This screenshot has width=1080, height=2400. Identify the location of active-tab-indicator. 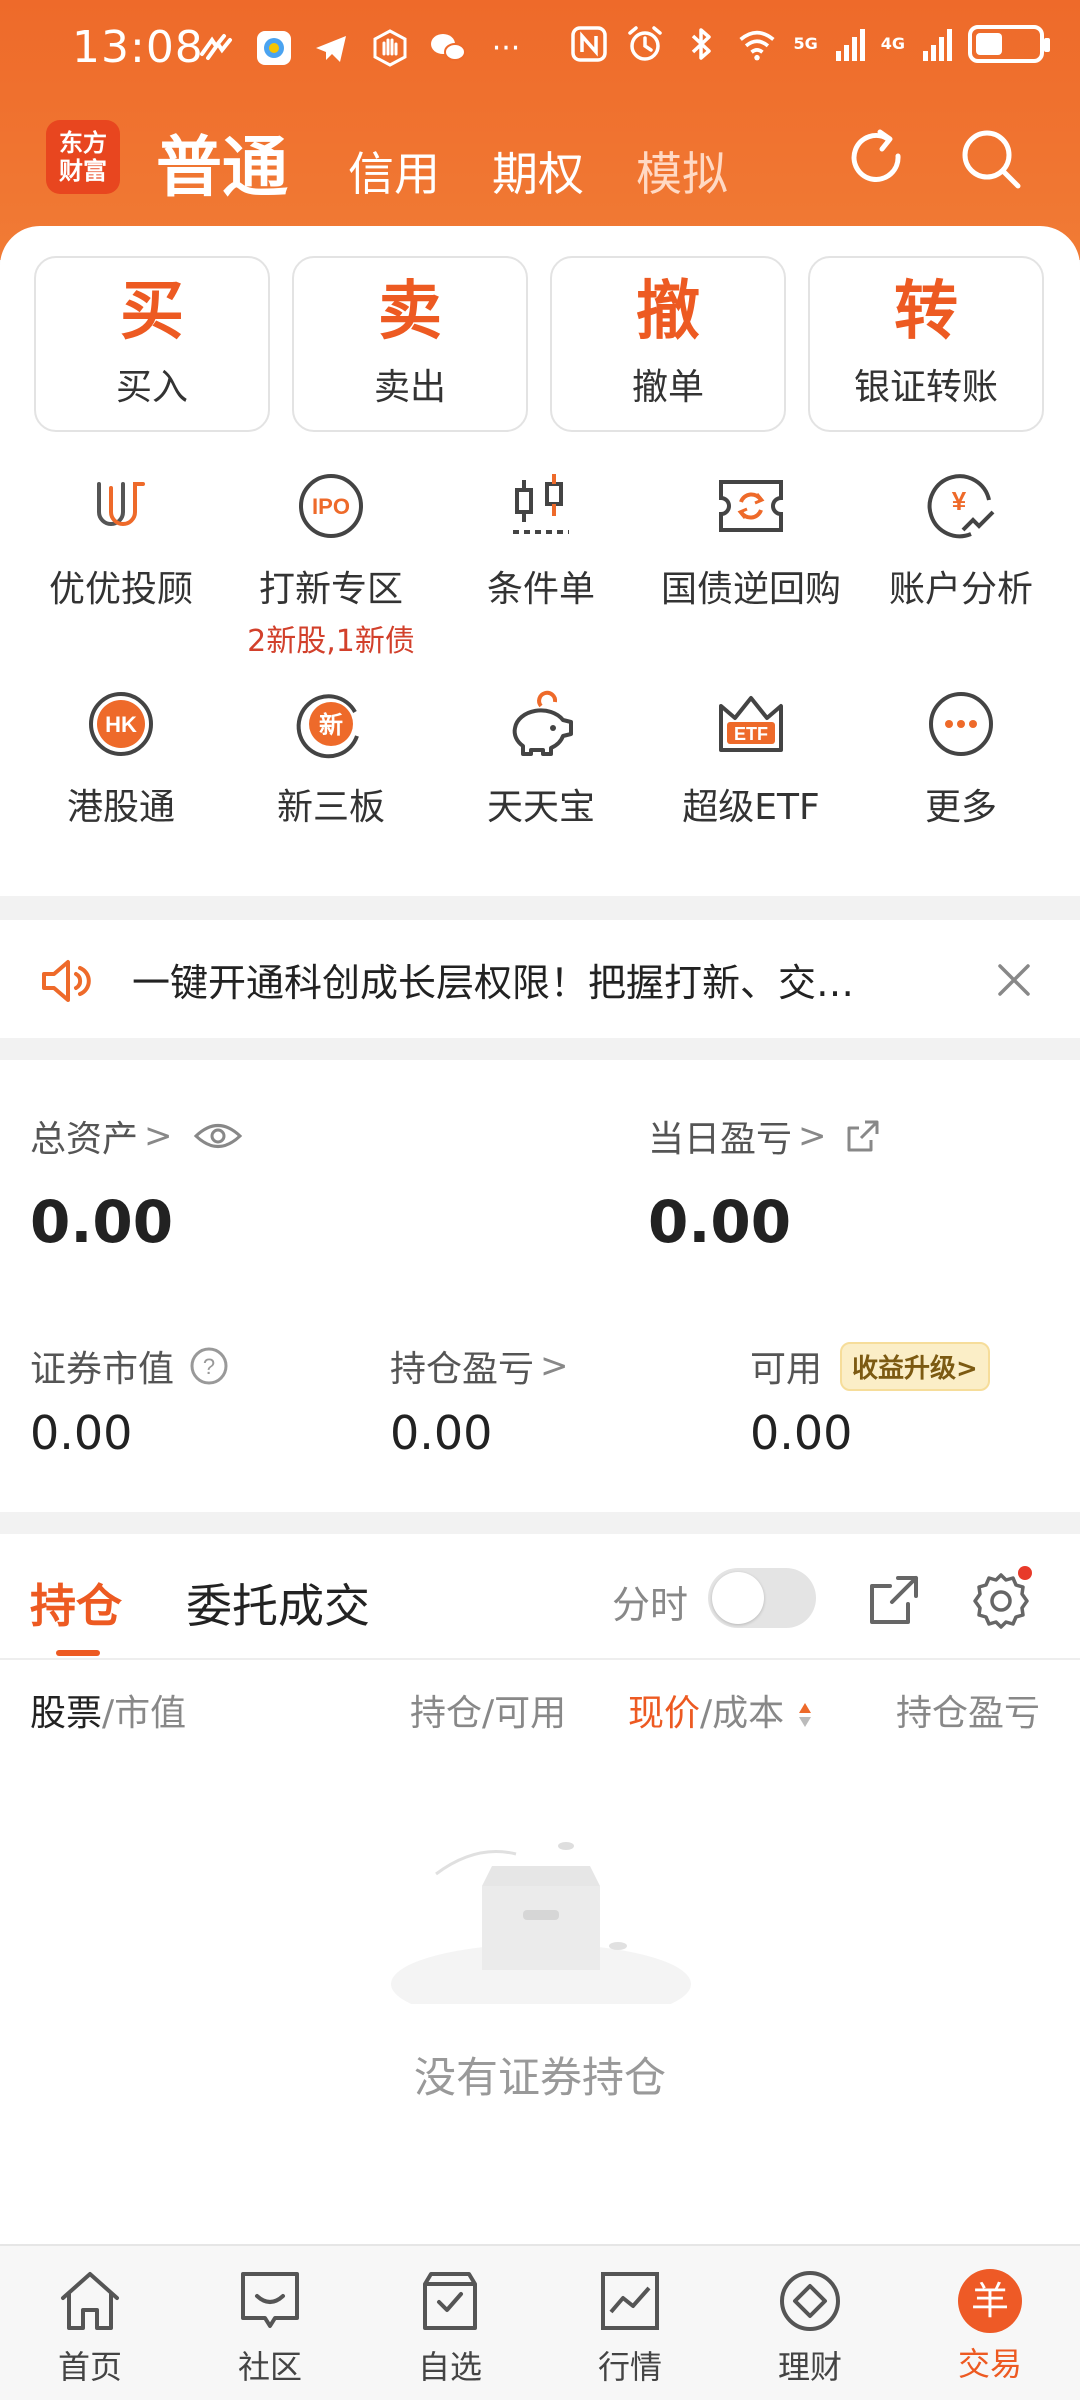
(78, 1653).